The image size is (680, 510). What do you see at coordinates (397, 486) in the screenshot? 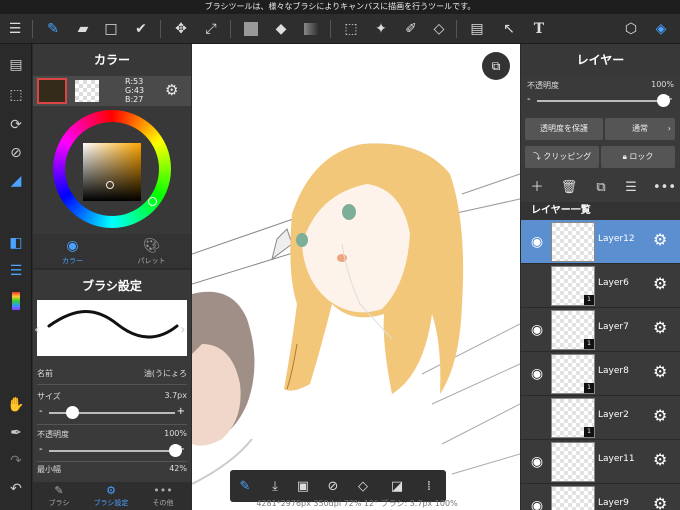
I see `fill-canvas-icon: ◪` at bounding box center [397, 486].